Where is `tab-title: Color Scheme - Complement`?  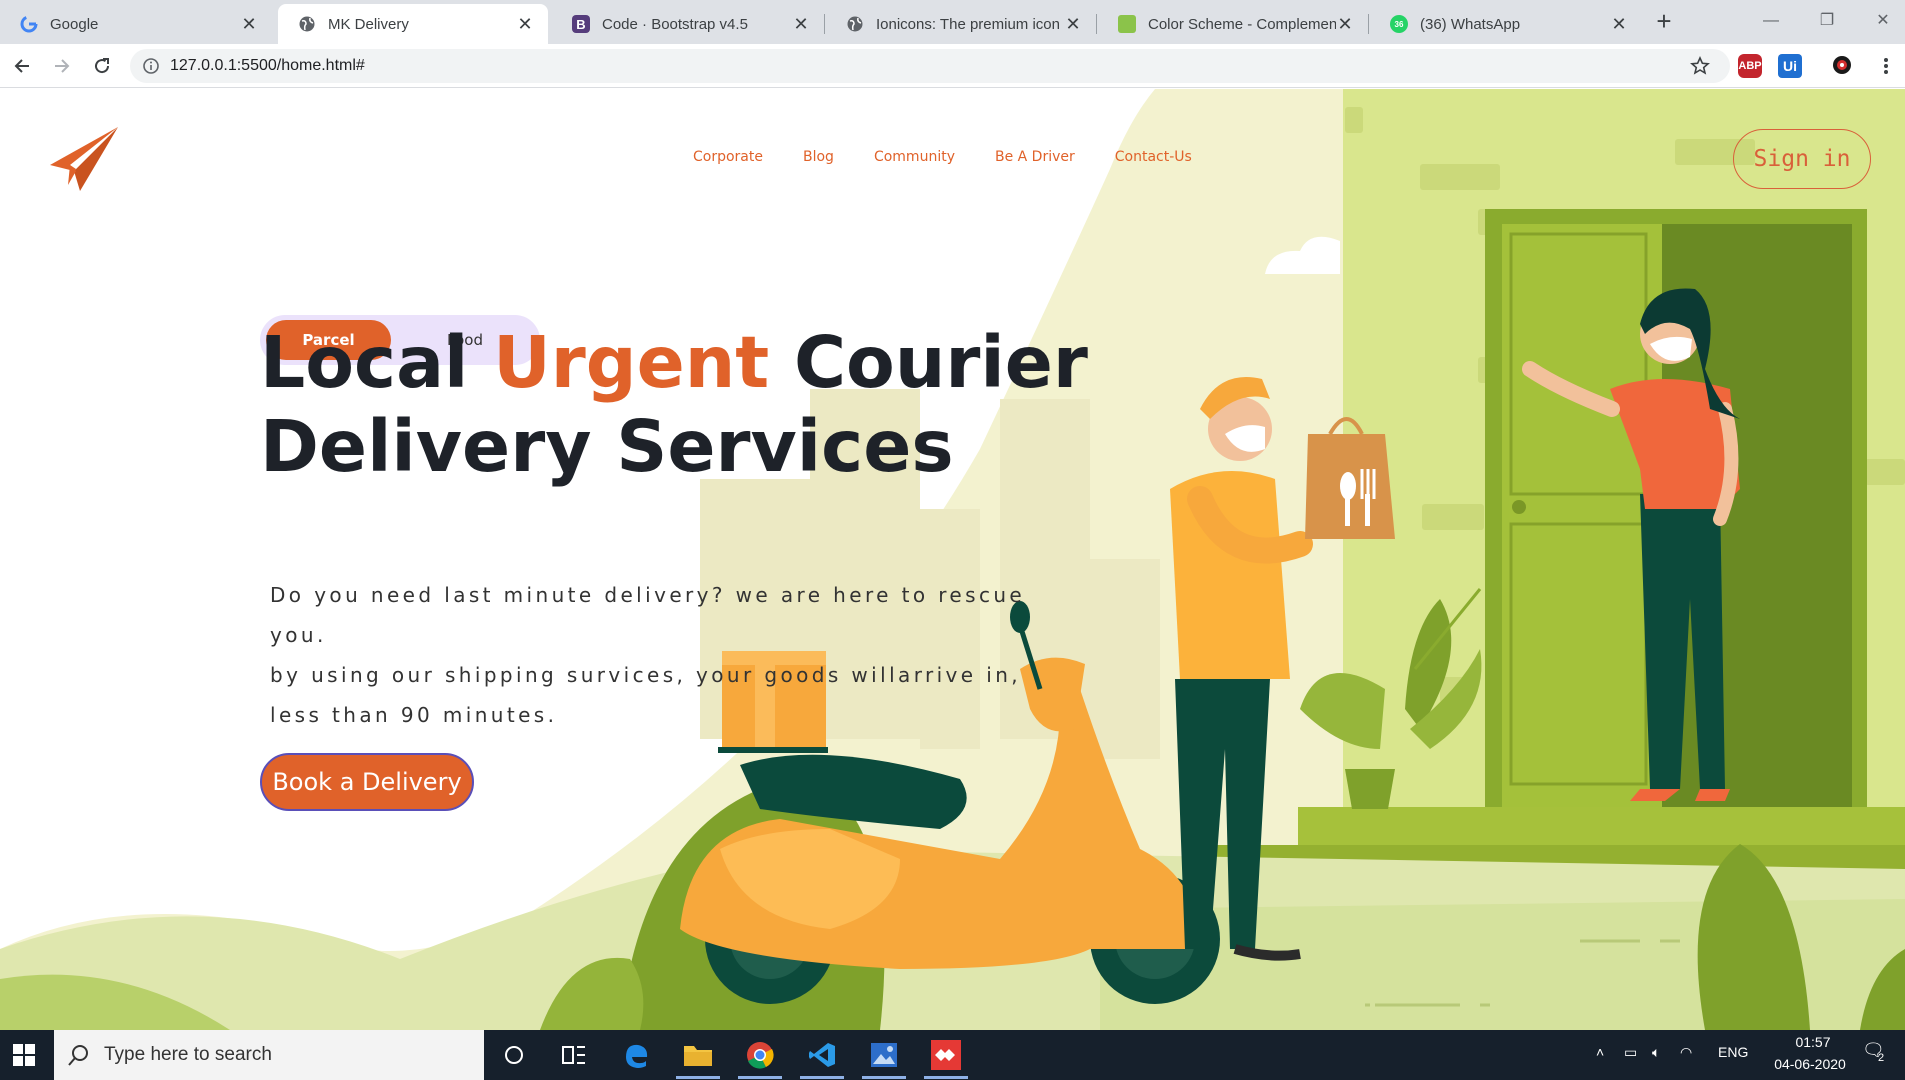
tab-title: Color Scheme - Complement is located at coordinates (1242, 24).